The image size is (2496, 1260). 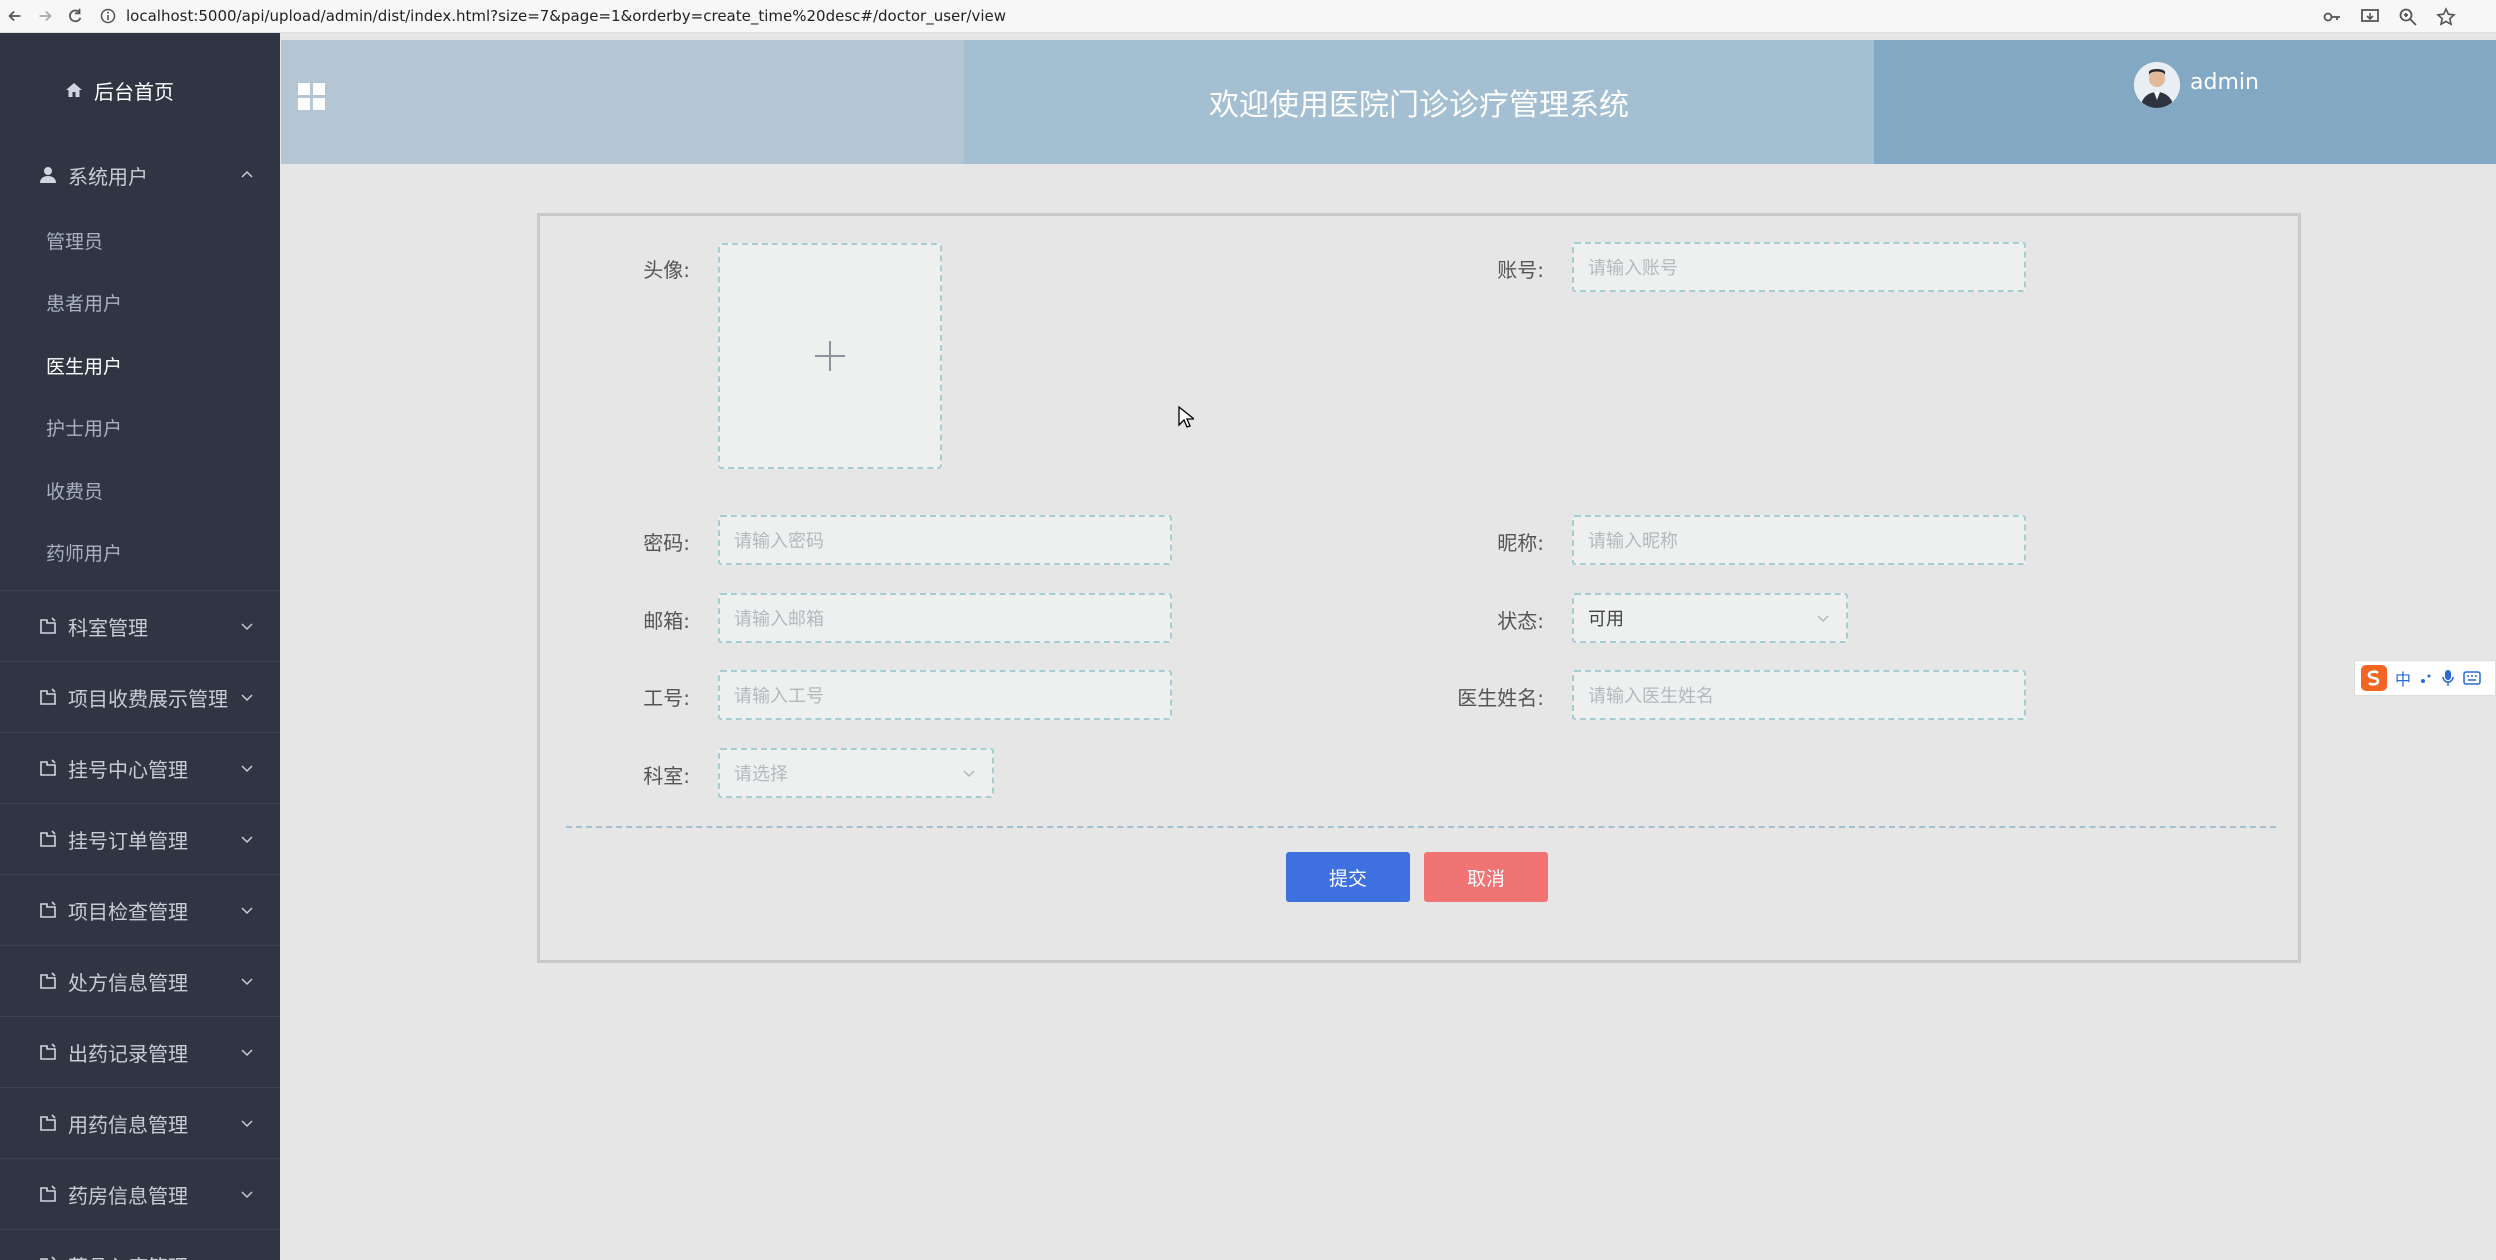 I want to click on sidebar-group-label: 挂号中心管理, so click(x=128, y=769).